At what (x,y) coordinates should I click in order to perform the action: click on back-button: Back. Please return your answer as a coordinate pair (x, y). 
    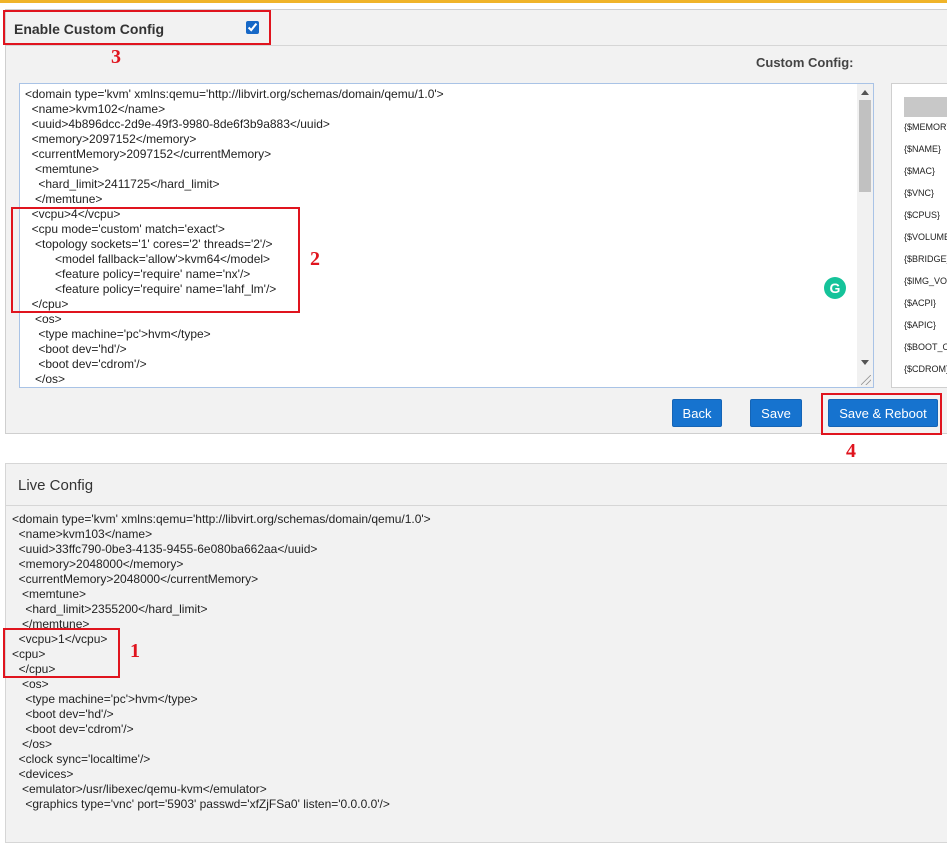
    Looking at the image, I should click on (697, 413).